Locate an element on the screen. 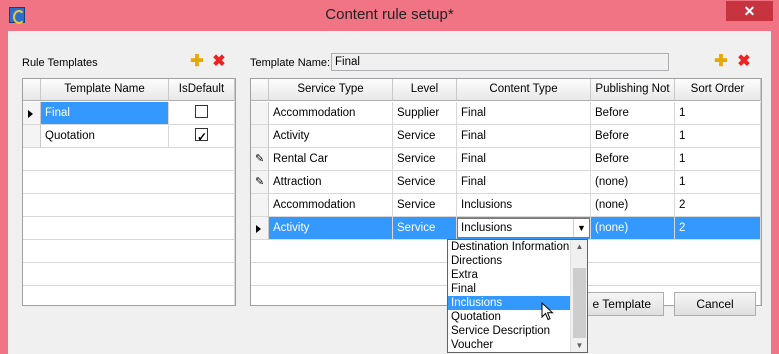 This screenshot has width=779, height=354. col-template-name: Template Name is located at coordinates (105, 90).